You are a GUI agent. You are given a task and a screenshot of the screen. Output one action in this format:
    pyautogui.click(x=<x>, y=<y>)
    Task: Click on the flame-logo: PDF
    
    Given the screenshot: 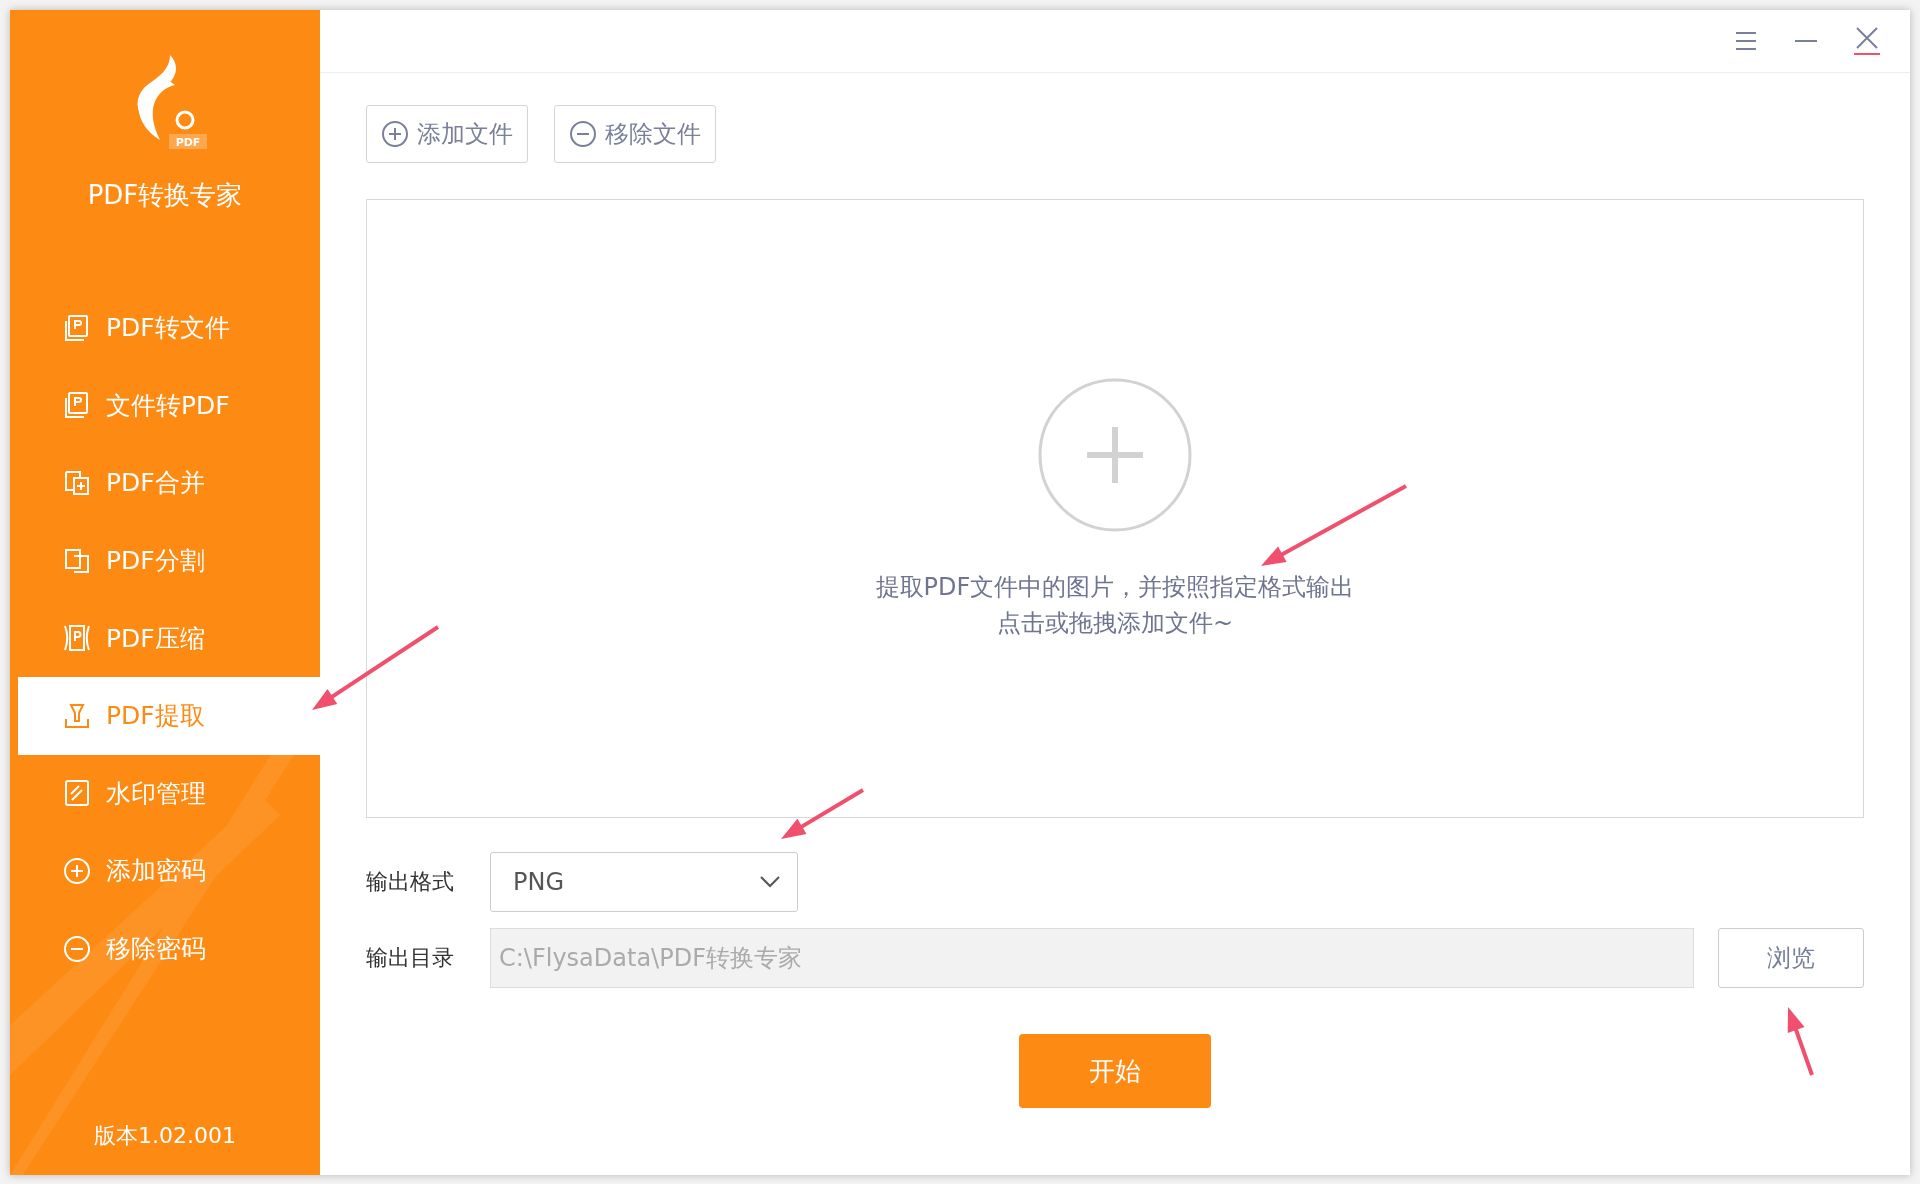 What is the action you would take?
    pyautogui.click(x=165, y=105)
    